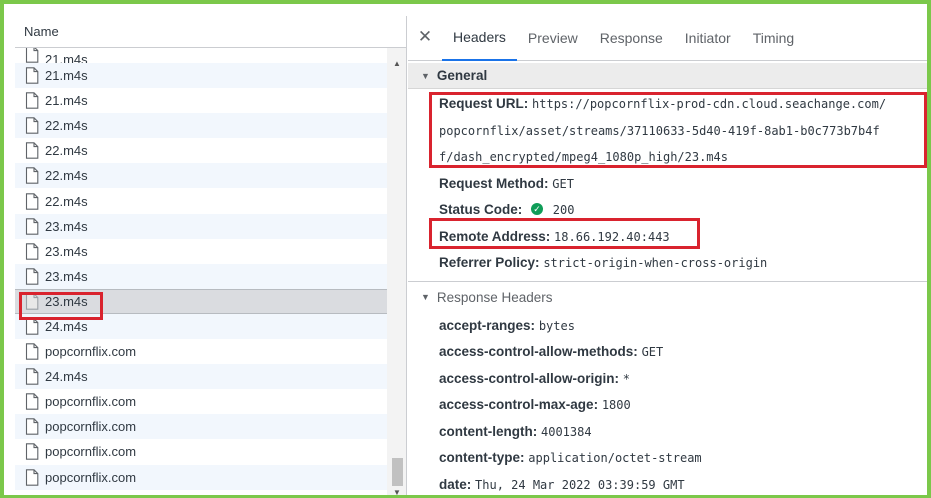 This screenshot has height=498, width=931. What do you see at coordinates (396, 271) in the screenshot?
I see `request-list-scrollbar: ▲ ▼` at bounding box center [396, 271].